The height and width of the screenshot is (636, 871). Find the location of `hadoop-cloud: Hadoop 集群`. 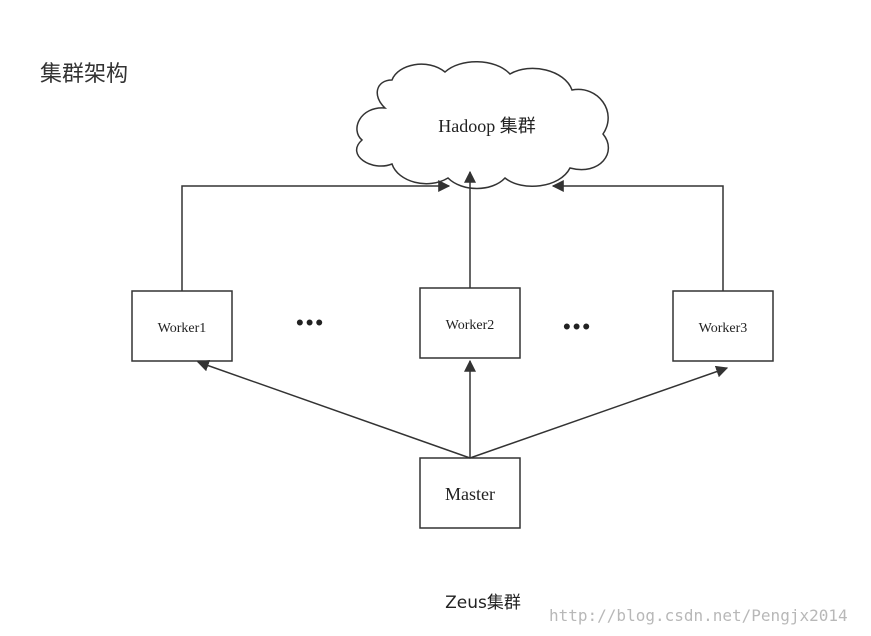

hadoop-cloud: Hadoop 集群 is located at coordinates (482, 125).